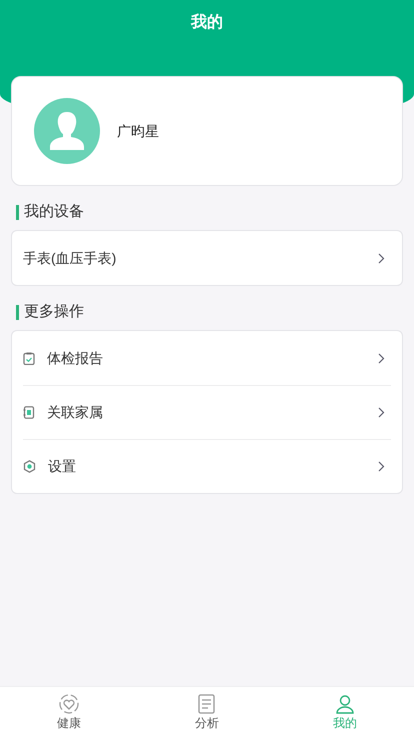  Describe the element at coordinates (75, 412) in the screenshot. I see `item-label: 关联家属` at that location.